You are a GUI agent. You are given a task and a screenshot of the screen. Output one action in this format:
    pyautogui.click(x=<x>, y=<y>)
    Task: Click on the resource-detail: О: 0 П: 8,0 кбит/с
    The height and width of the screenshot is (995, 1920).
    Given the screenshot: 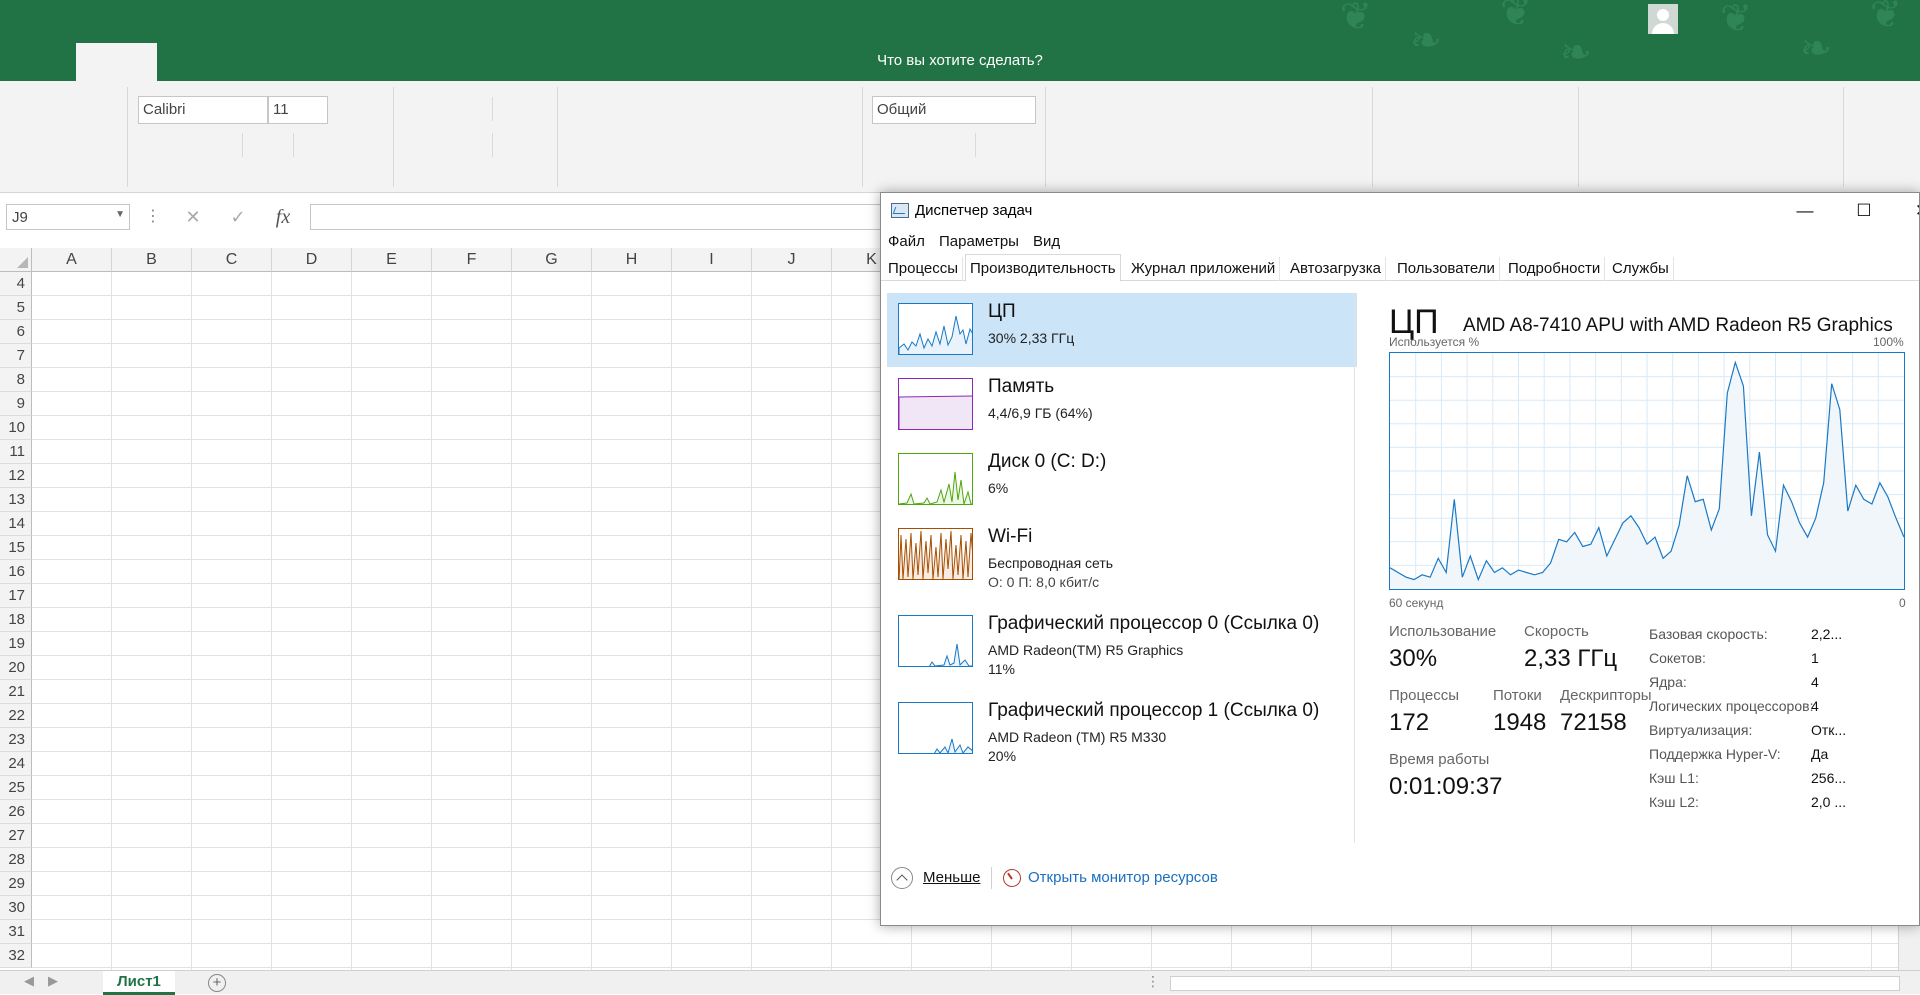 What is the action you would take?
    pyautogui.click(x=1044, y=582)
    